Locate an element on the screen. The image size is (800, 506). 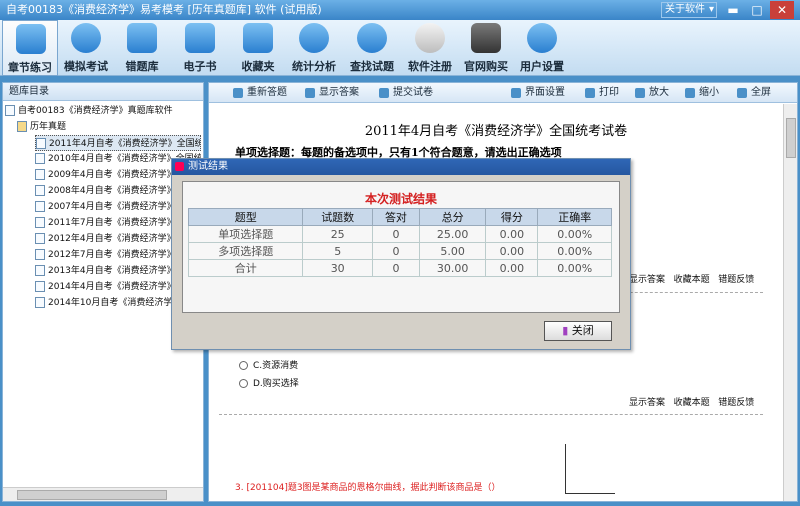
toolbar-settings: 用户设置 is located at coordinates (542, 48).